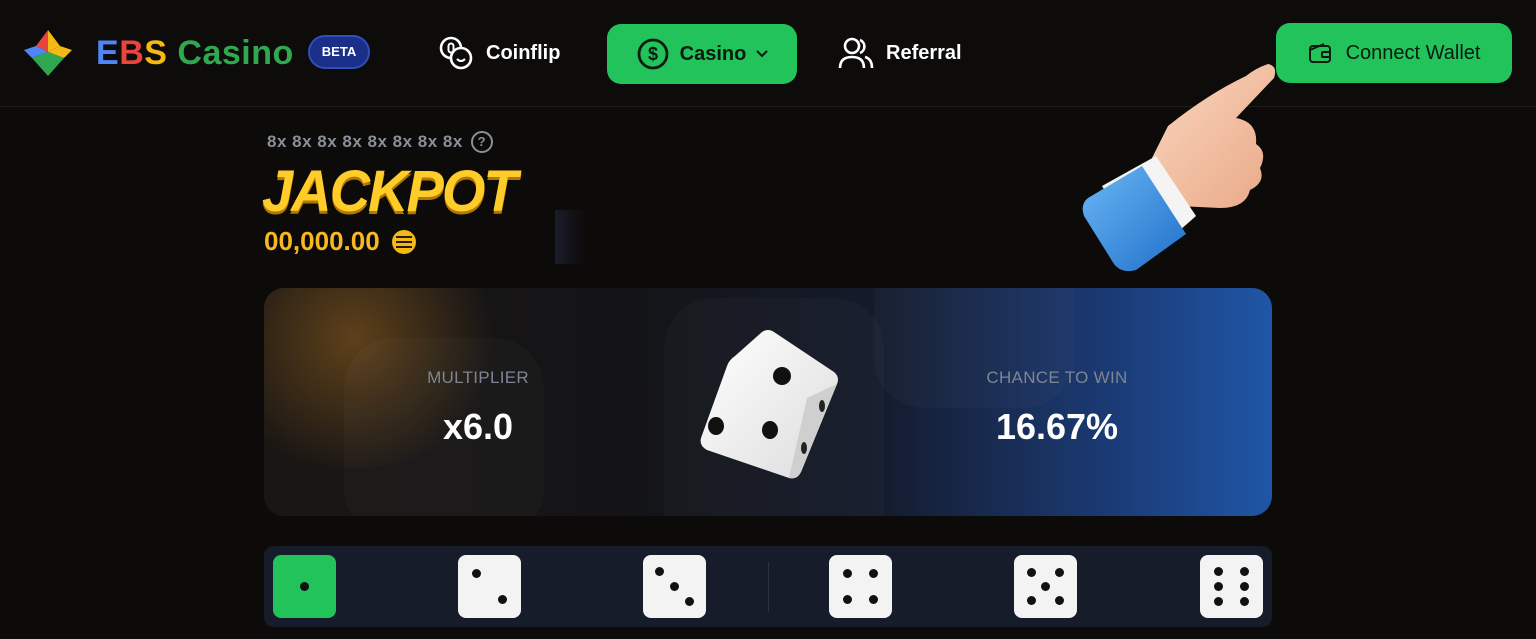 Image resolution: width=1536 pixels, height=639 pixels. What do you see at coordinates (403, 241) in the screenshot?
I see `coin-icon` at bounding box center [403, 241].